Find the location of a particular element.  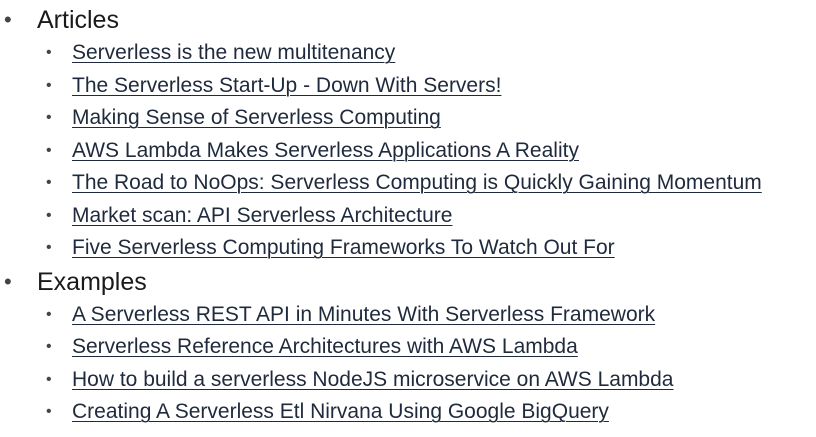

list-item: • Serverless is the new multitenancy is located at coordinates (408, 53).